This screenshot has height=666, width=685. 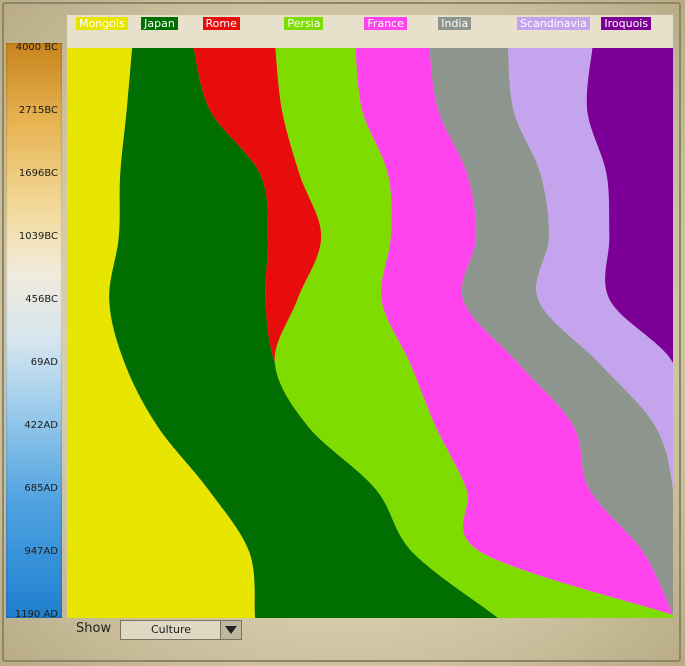 I want to click on legend-item-japan: Japan, so click(x=159, y=23).